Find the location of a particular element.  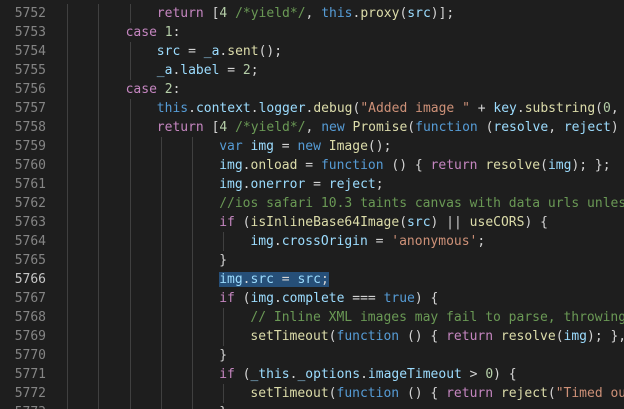

code-token: 0 is located at coordinates (489, 374).